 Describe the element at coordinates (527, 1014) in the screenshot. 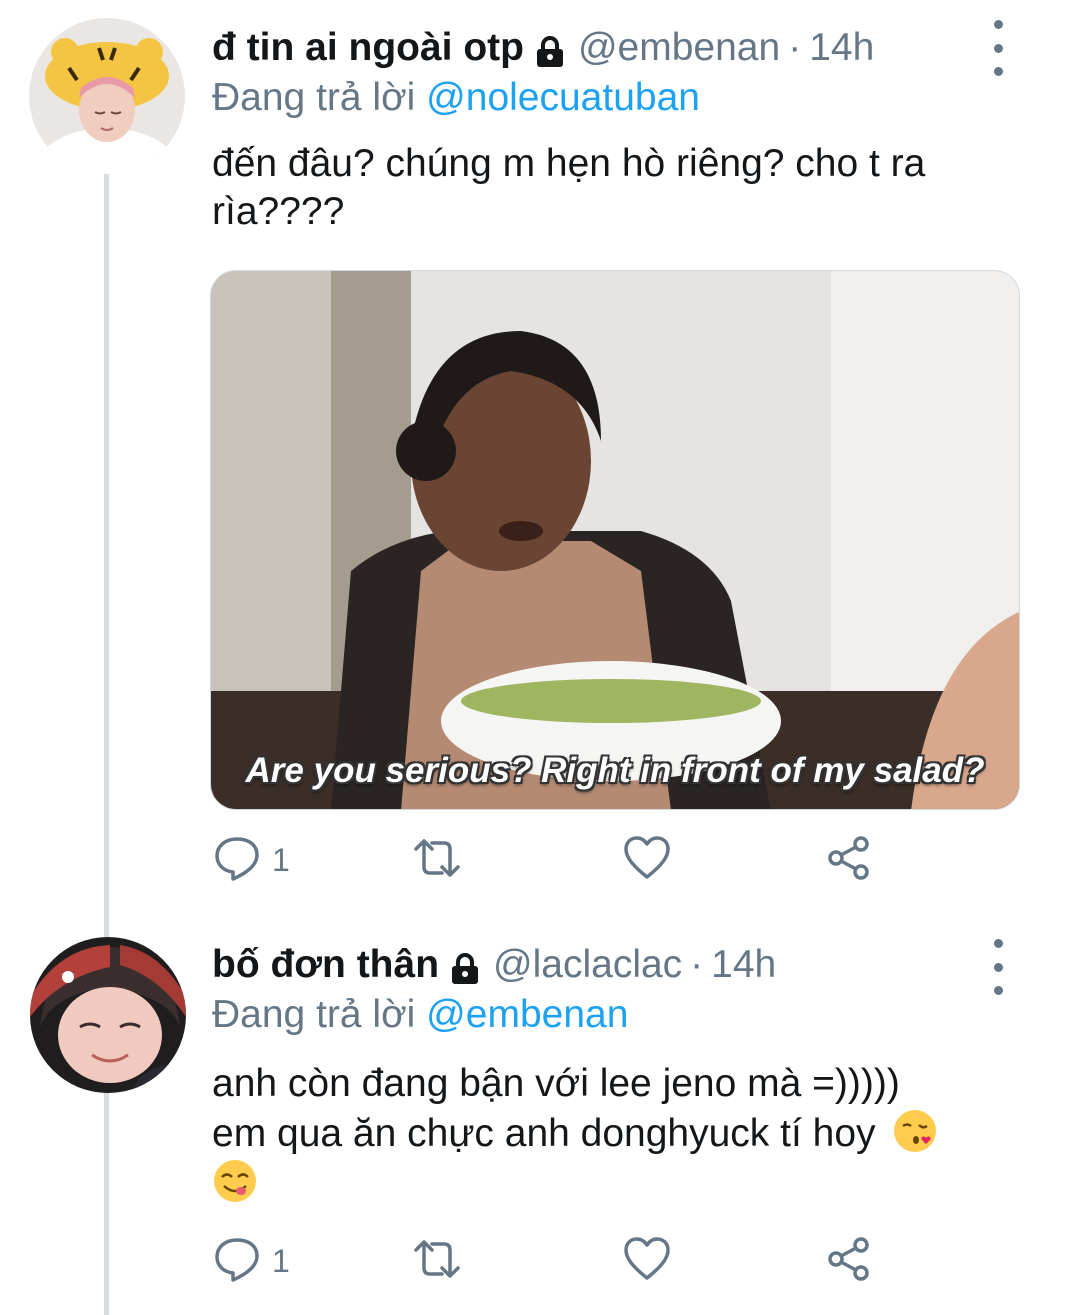

I see `mention-link: @embenan` at that location.